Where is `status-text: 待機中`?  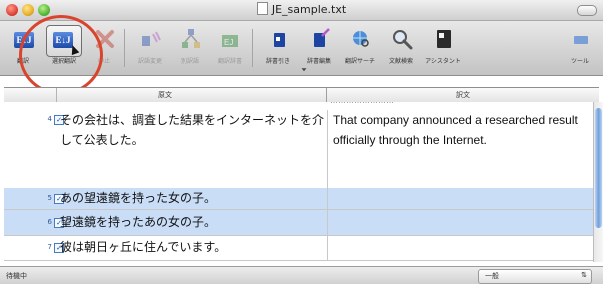
status-text: 待機中 is located at coordinates (16, 276).